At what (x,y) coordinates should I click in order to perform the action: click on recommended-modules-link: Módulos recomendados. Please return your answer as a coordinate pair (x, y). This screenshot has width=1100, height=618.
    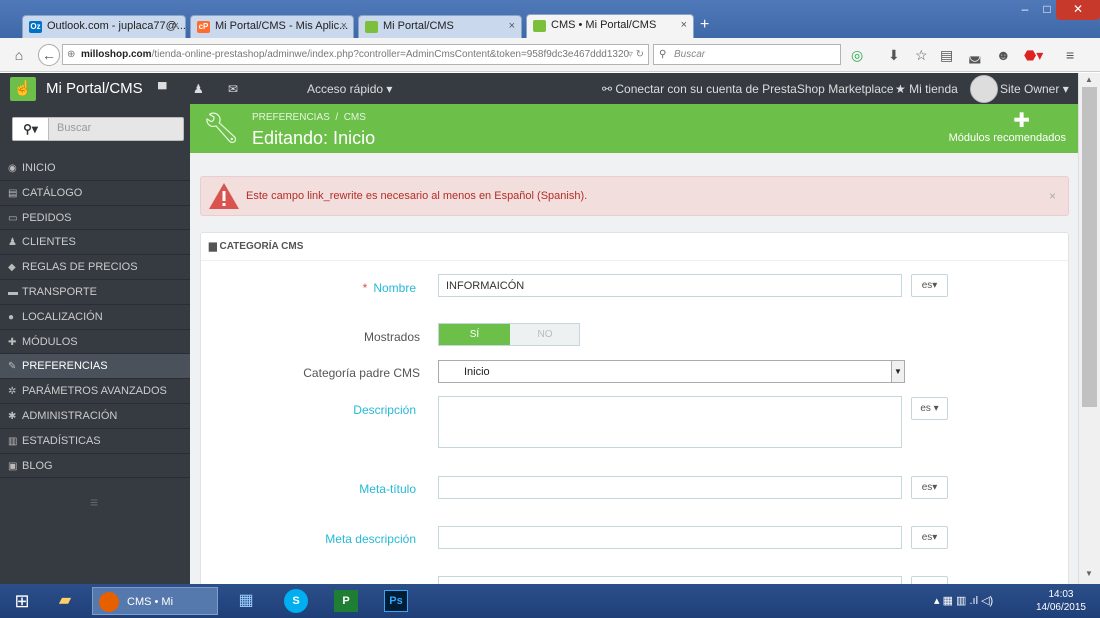
    Looking at the image, I should click on (1007, 138).